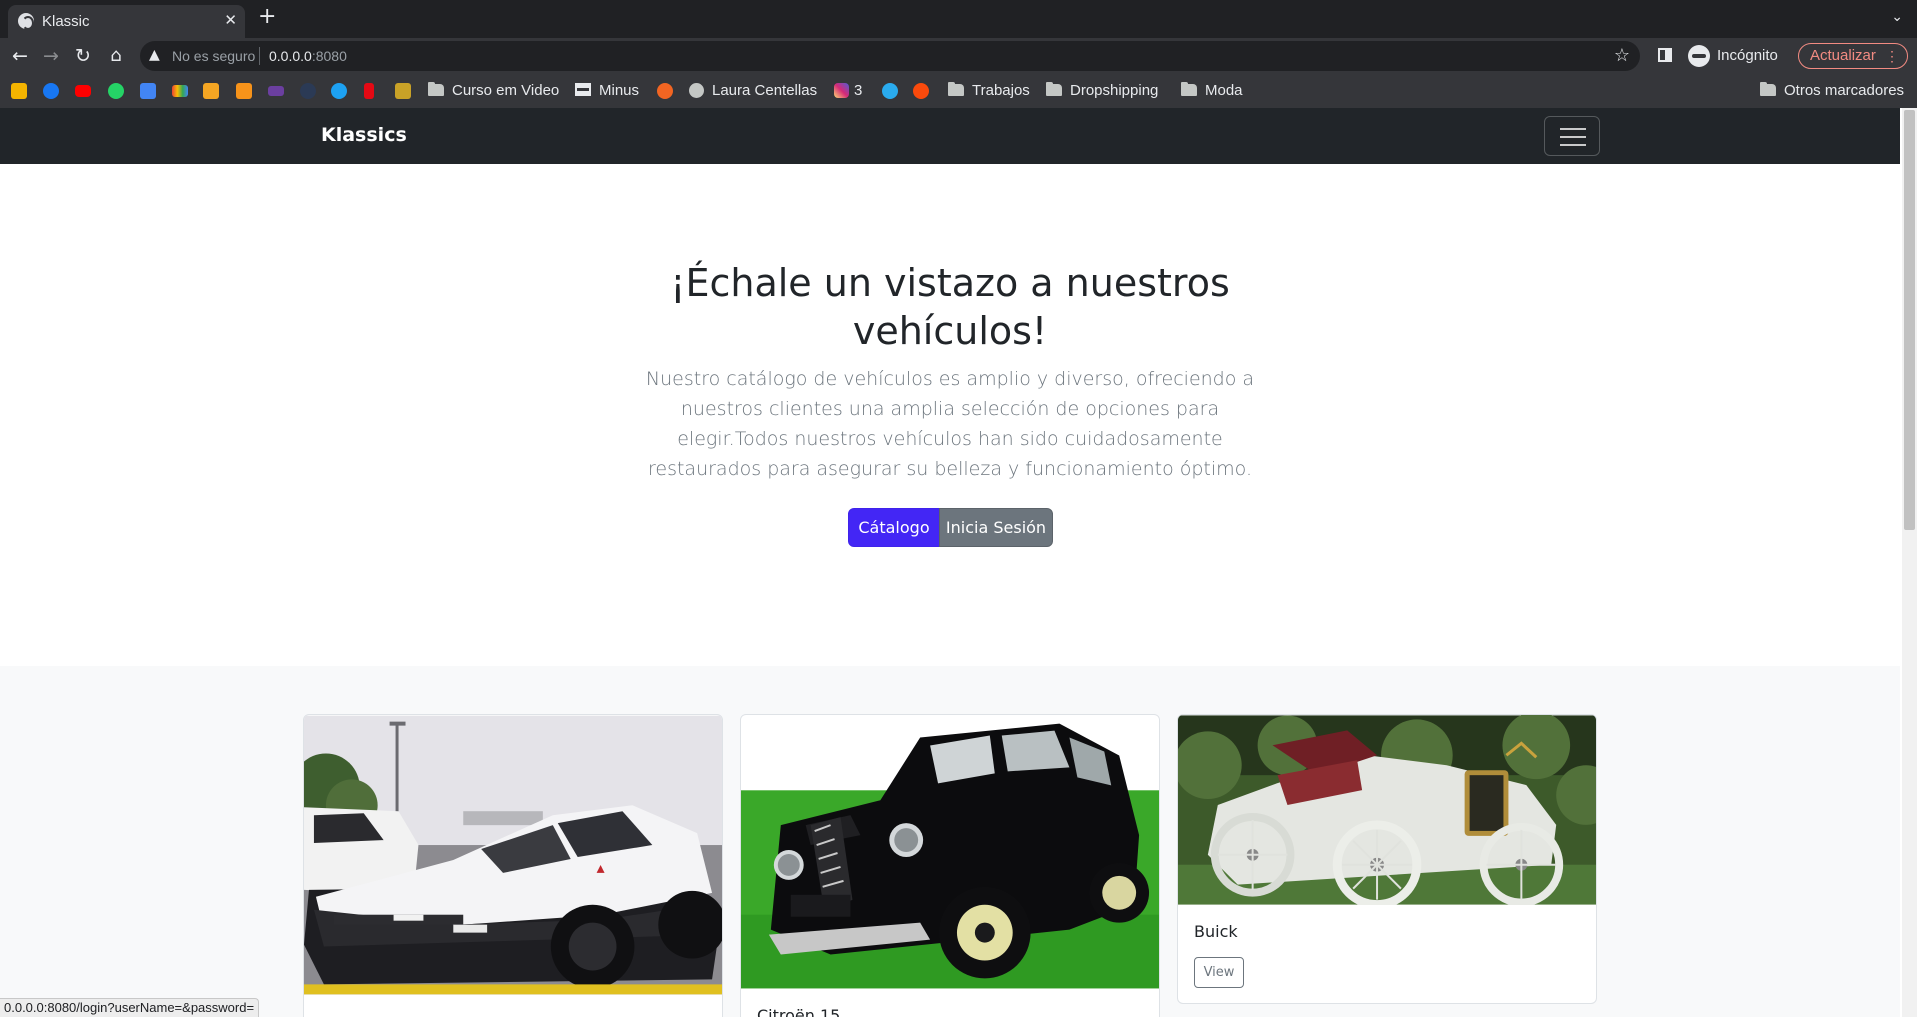 The image size is (1917, 1017). Describe the element at coordinates (1853, 56) in the screenshot. I see `update-button: Actualizar ⋮` at that location.